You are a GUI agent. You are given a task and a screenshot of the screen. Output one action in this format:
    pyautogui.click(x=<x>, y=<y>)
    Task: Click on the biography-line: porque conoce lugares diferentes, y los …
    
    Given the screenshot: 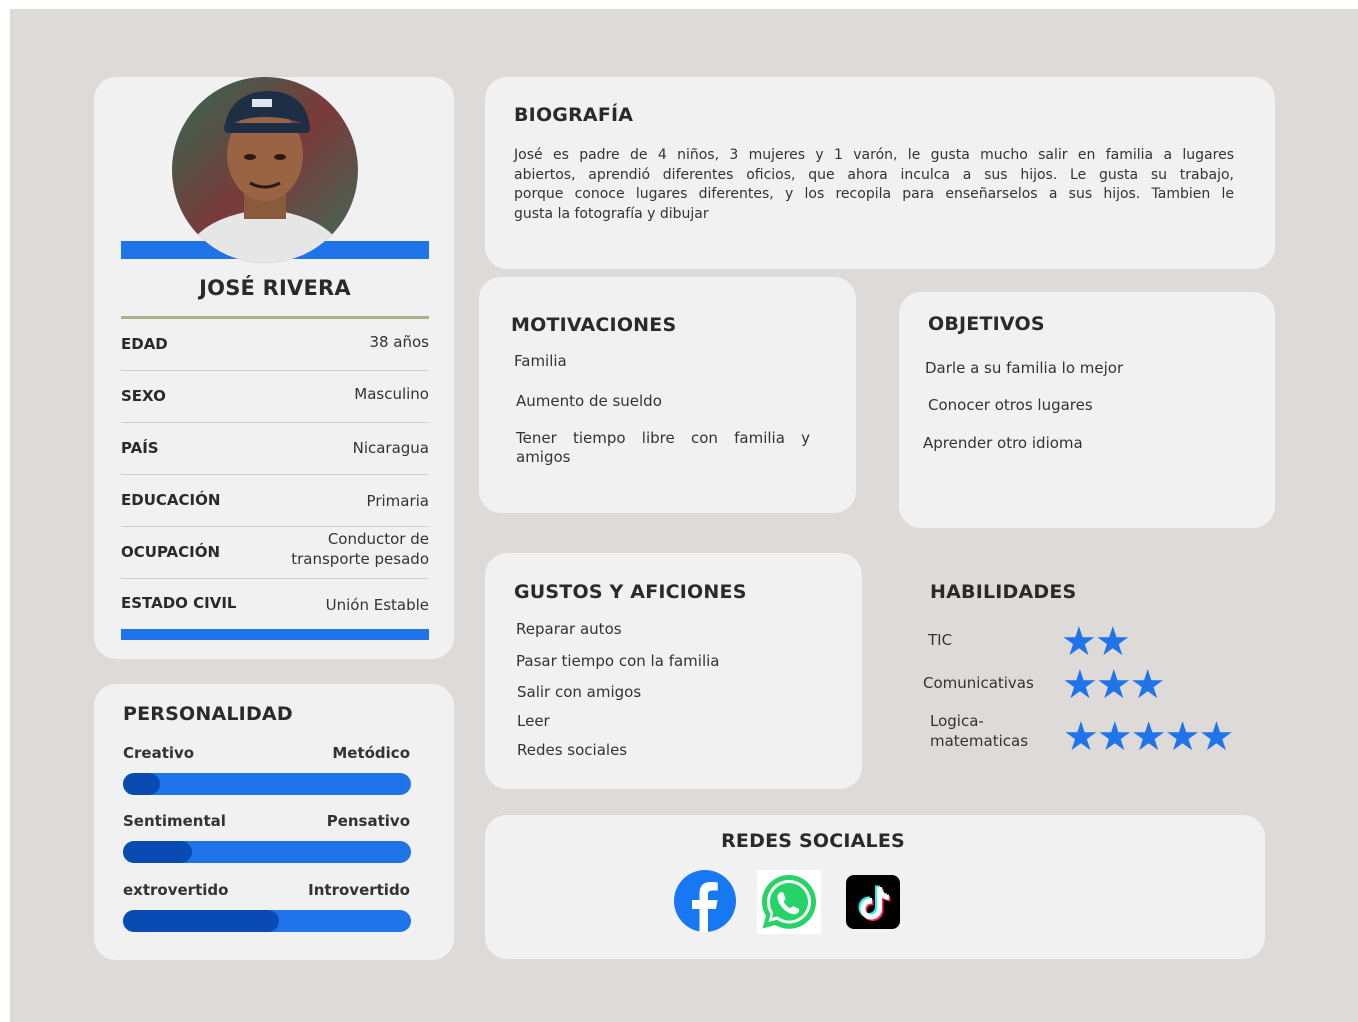 What is the action you would take?
    pyautogui.click(x=874, y=194)
    